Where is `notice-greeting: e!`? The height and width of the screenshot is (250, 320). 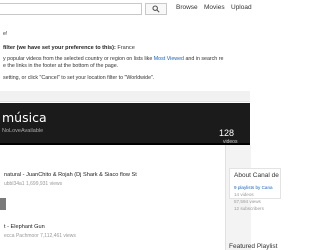
notice-greeting: e! is located at coordinates (5, 34).